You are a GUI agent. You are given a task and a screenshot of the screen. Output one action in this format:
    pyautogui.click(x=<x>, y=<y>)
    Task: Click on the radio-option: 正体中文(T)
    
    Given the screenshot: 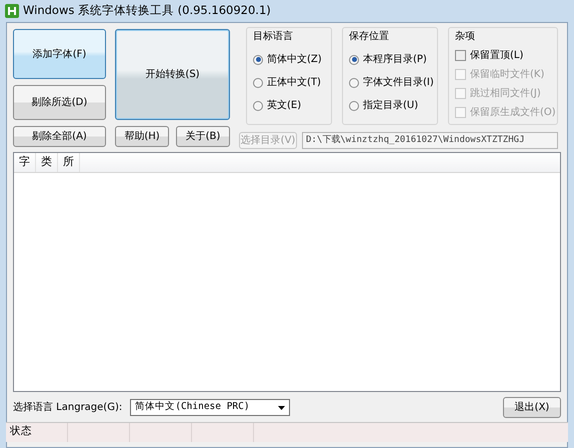 What is the action you would take?
    pyautogui.click(x=289, y=82)
    